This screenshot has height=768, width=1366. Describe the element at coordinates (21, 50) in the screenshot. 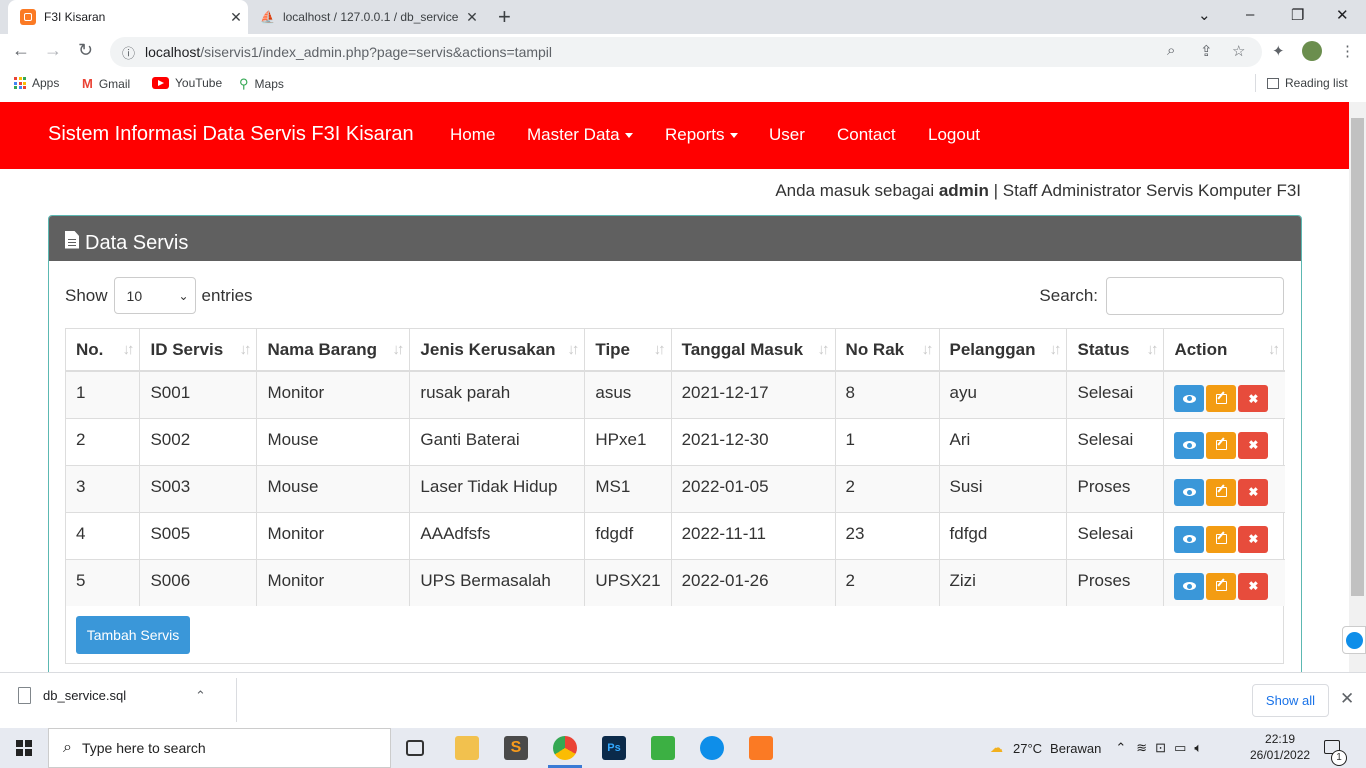

I see `back-arrow-icon: ←` at that location.